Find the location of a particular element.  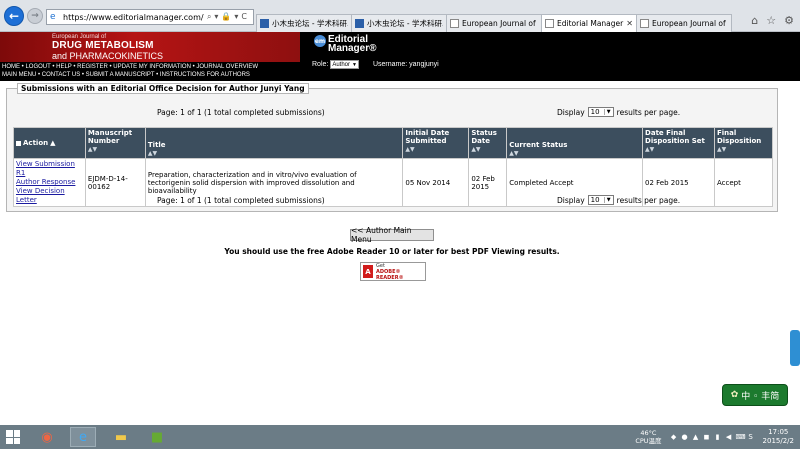

col-status-date-label: Status Date is located at coordinates (484, 137).